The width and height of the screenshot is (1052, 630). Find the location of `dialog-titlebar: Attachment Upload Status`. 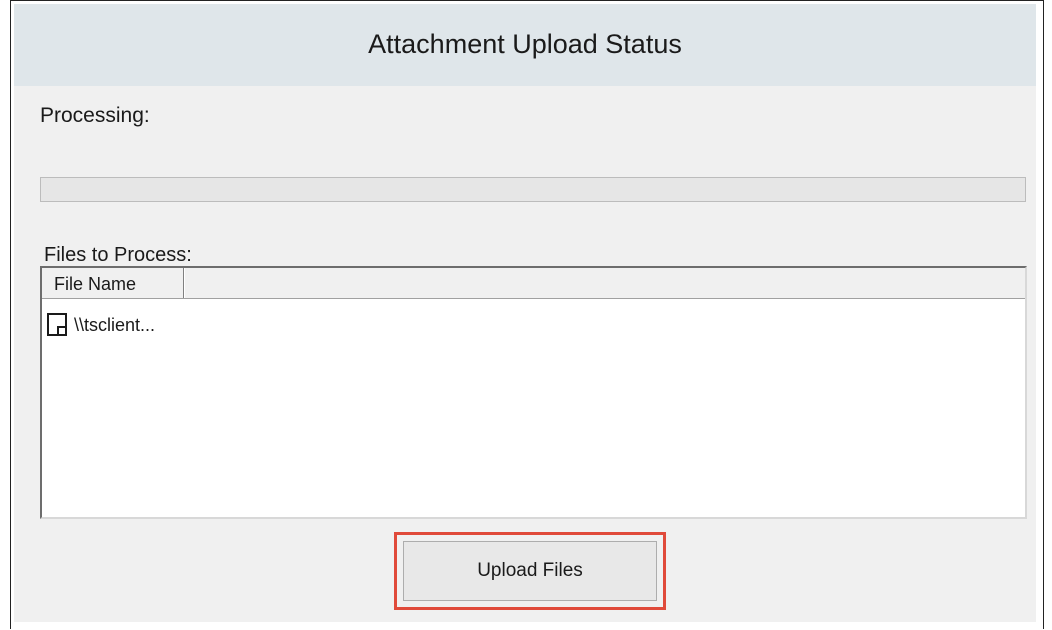

dialog-titlebar: Attachment Upload Status is located at coordinates (525, 45).